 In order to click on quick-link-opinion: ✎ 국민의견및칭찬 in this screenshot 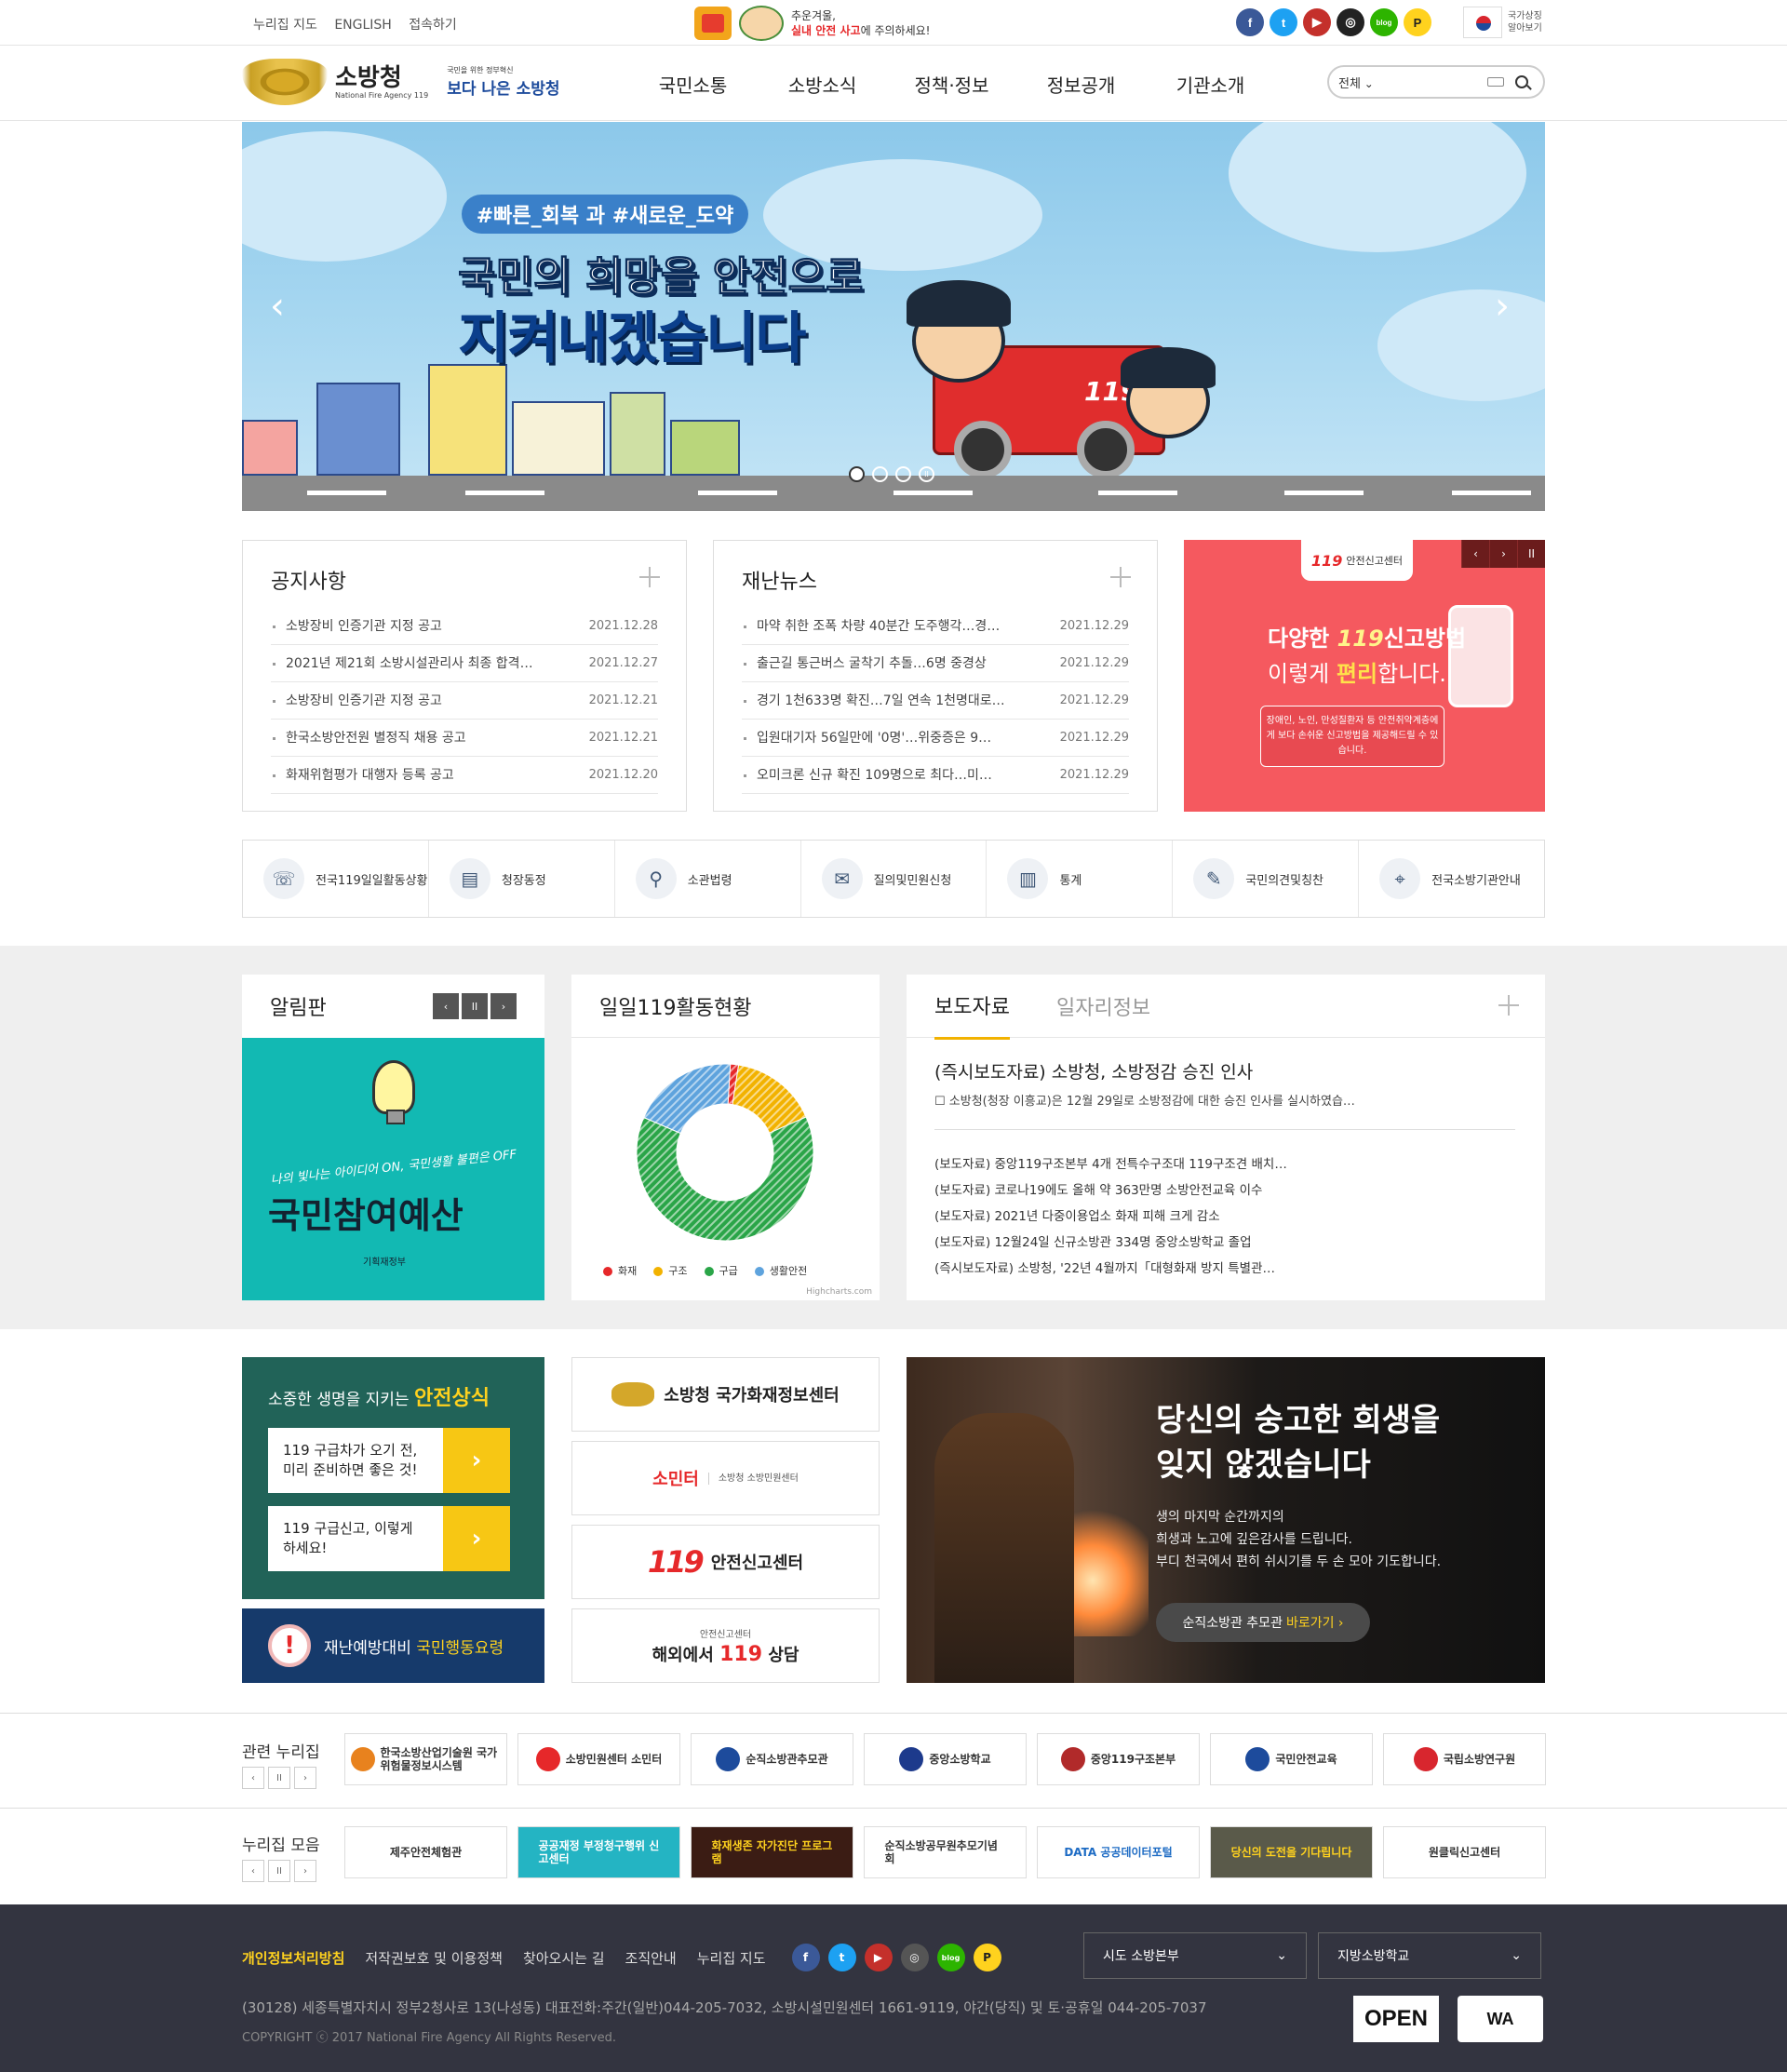, I will do `click(1266, 879)`.